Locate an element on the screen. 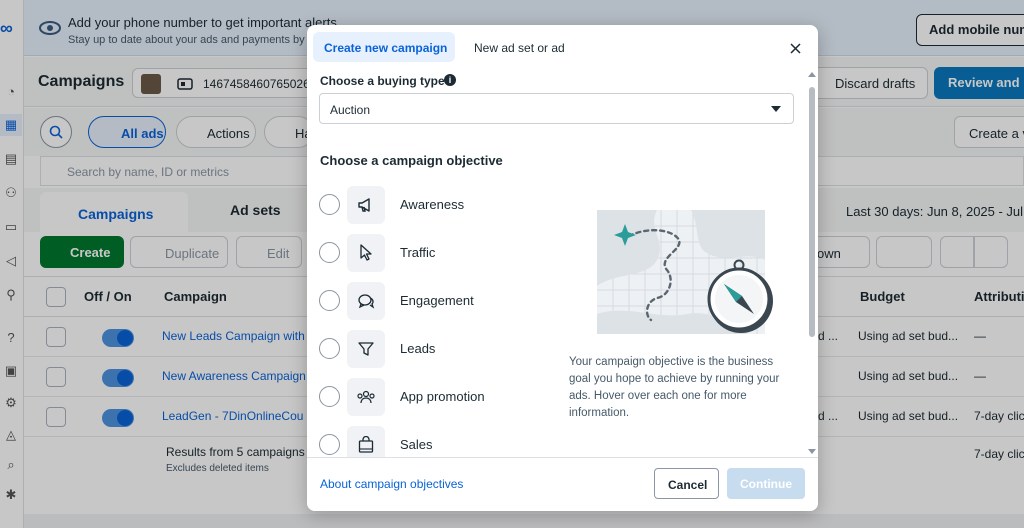  info-icon: i is located at coordinates (450, 80).